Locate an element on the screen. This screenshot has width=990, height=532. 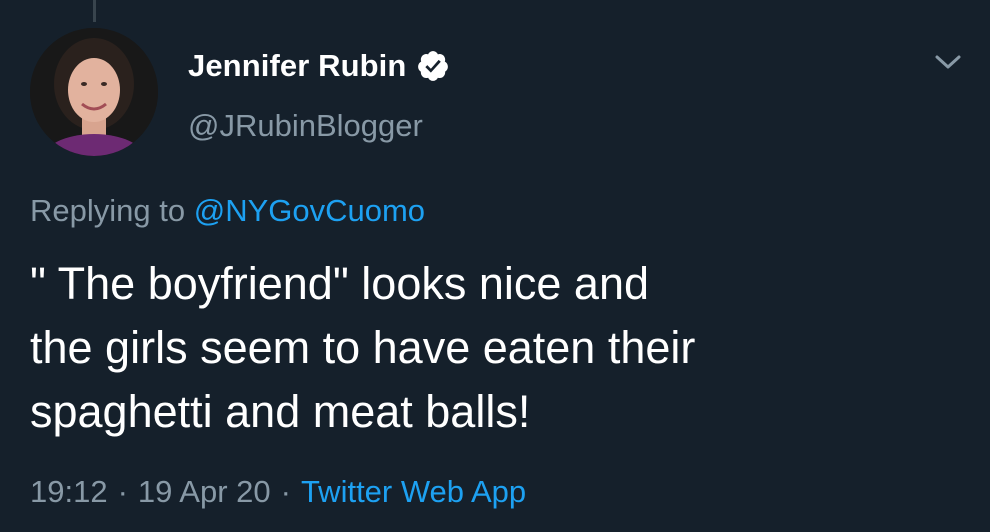
display-name: Jennifer Rubin is located at coordinates (297, 66).